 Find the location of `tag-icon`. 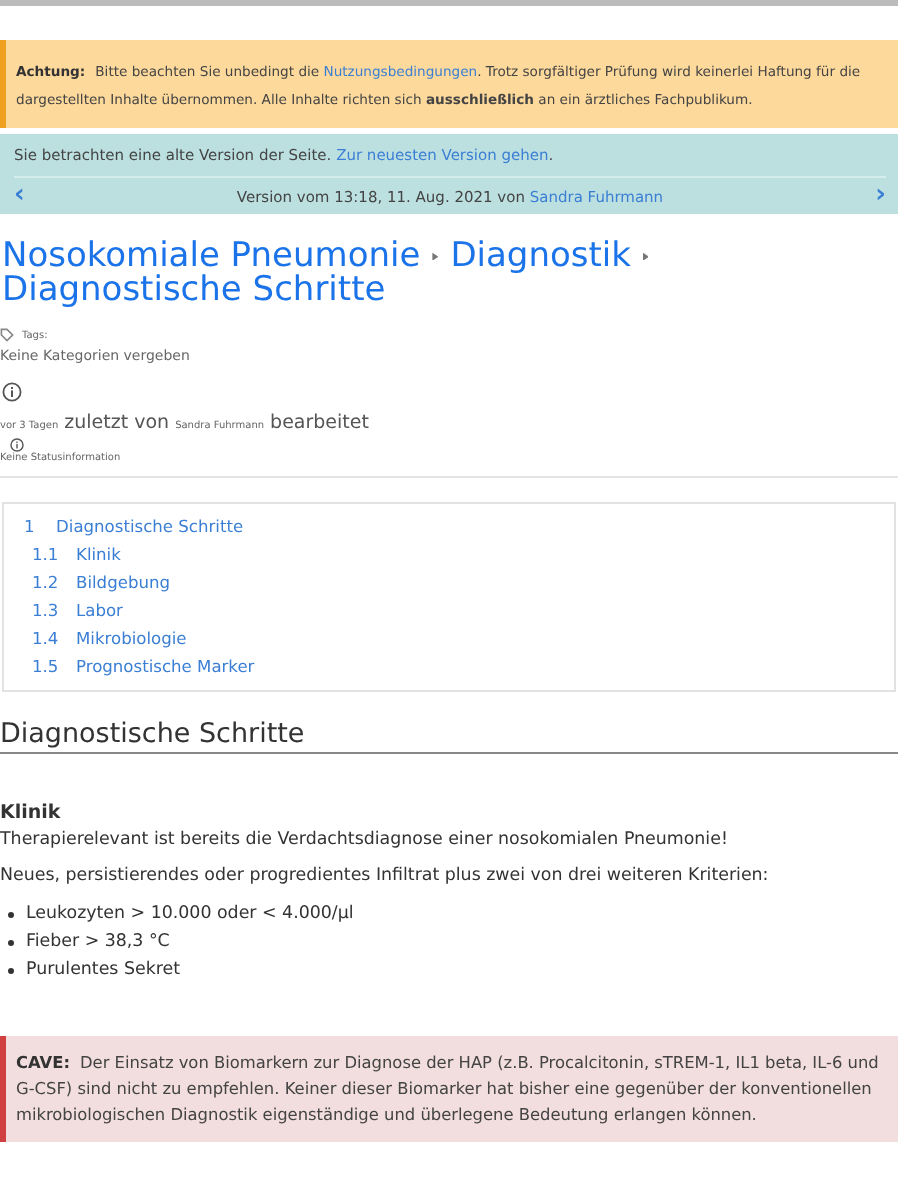

tag-icon is located at coordinates (7, 335).